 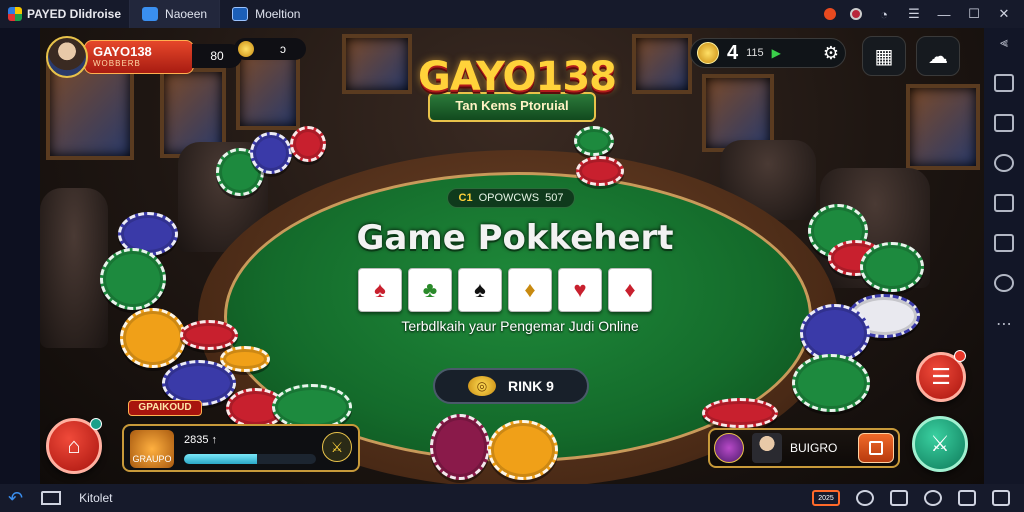 What do you see at coordinates (240, 14) in the screenshot?
I see `image-tab-icon` at bounding box center [240, 14].